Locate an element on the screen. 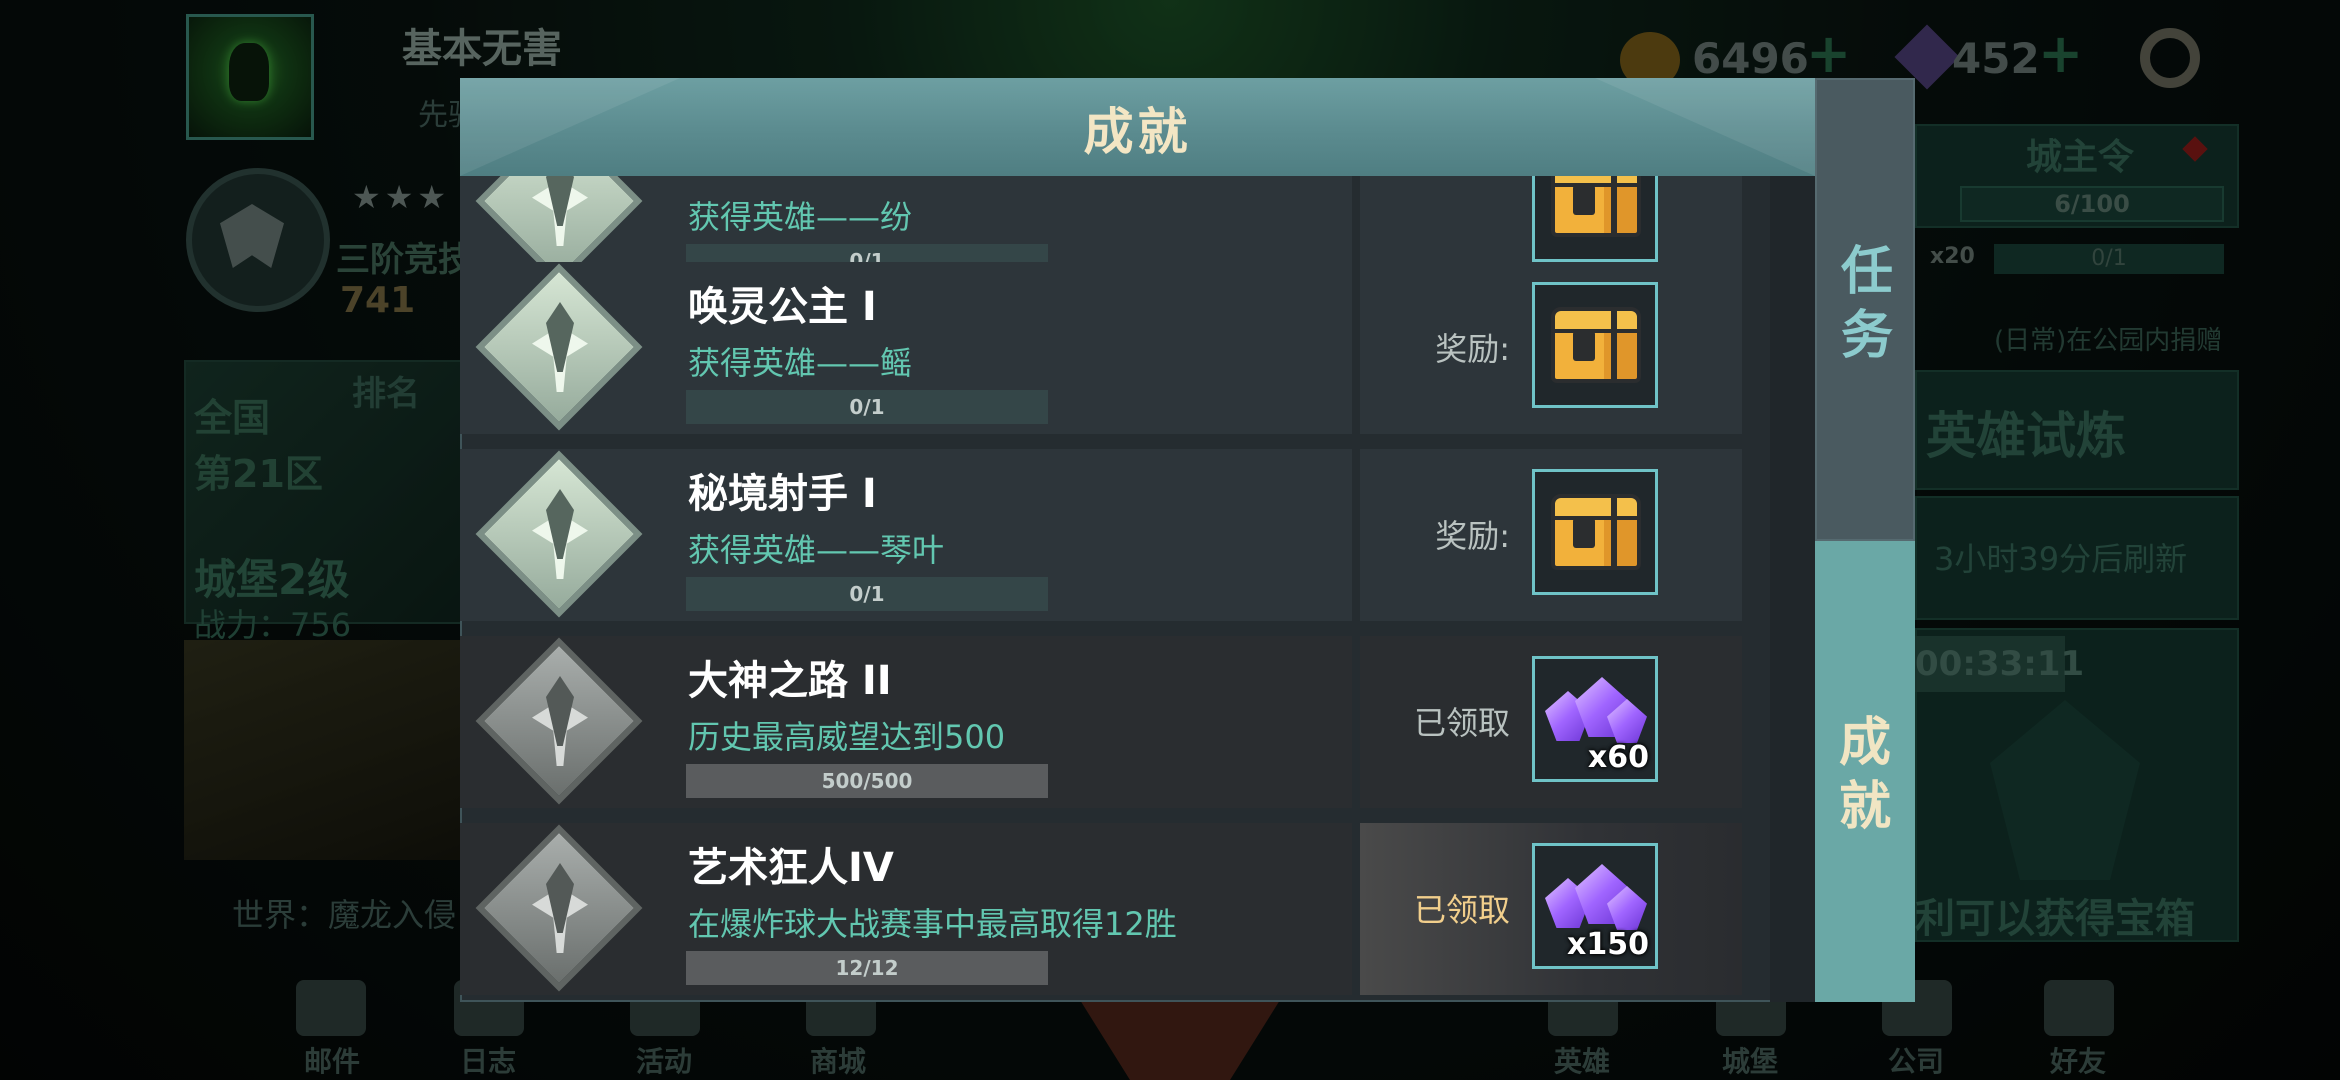 The image size is (2340, 1080). achievement-title: 艺术狂人IV is located at coordinates (791, 868).